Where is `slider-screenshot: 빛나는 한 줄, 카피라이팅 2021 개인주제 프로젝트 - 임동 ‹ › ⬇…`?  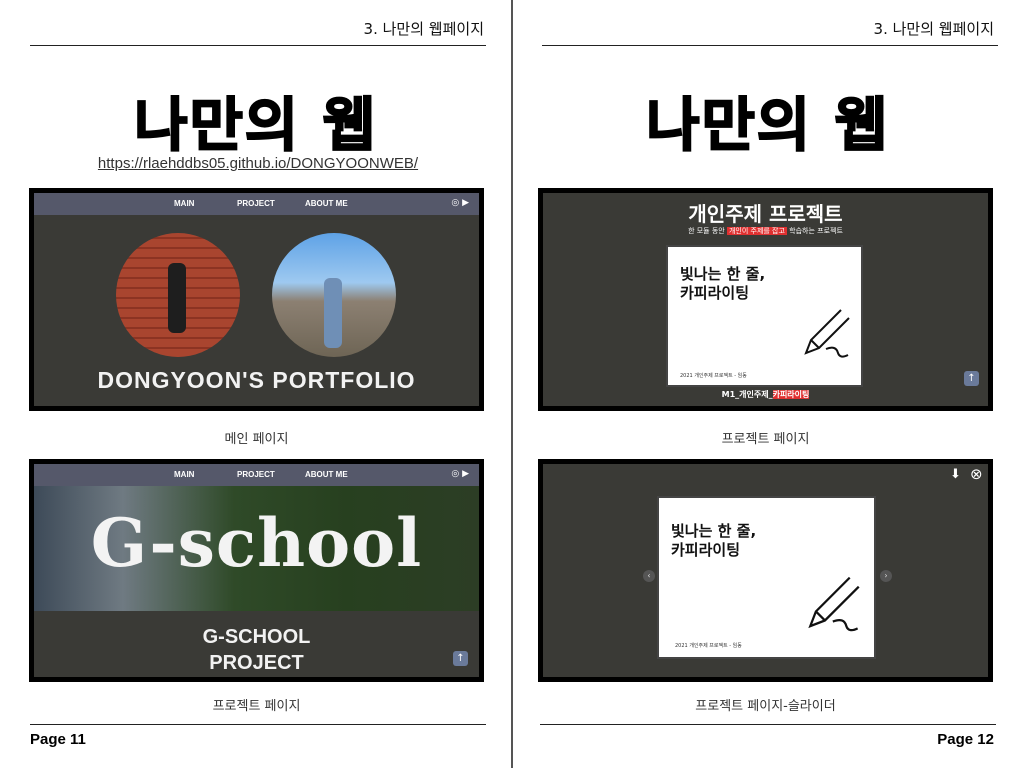 slider-screenshot: 빛나는 한 줄, 카피라이팅 2021 개인주제 프로젝트 - 임동 ‹ › ⬇… is located at coordinates (765, 570).